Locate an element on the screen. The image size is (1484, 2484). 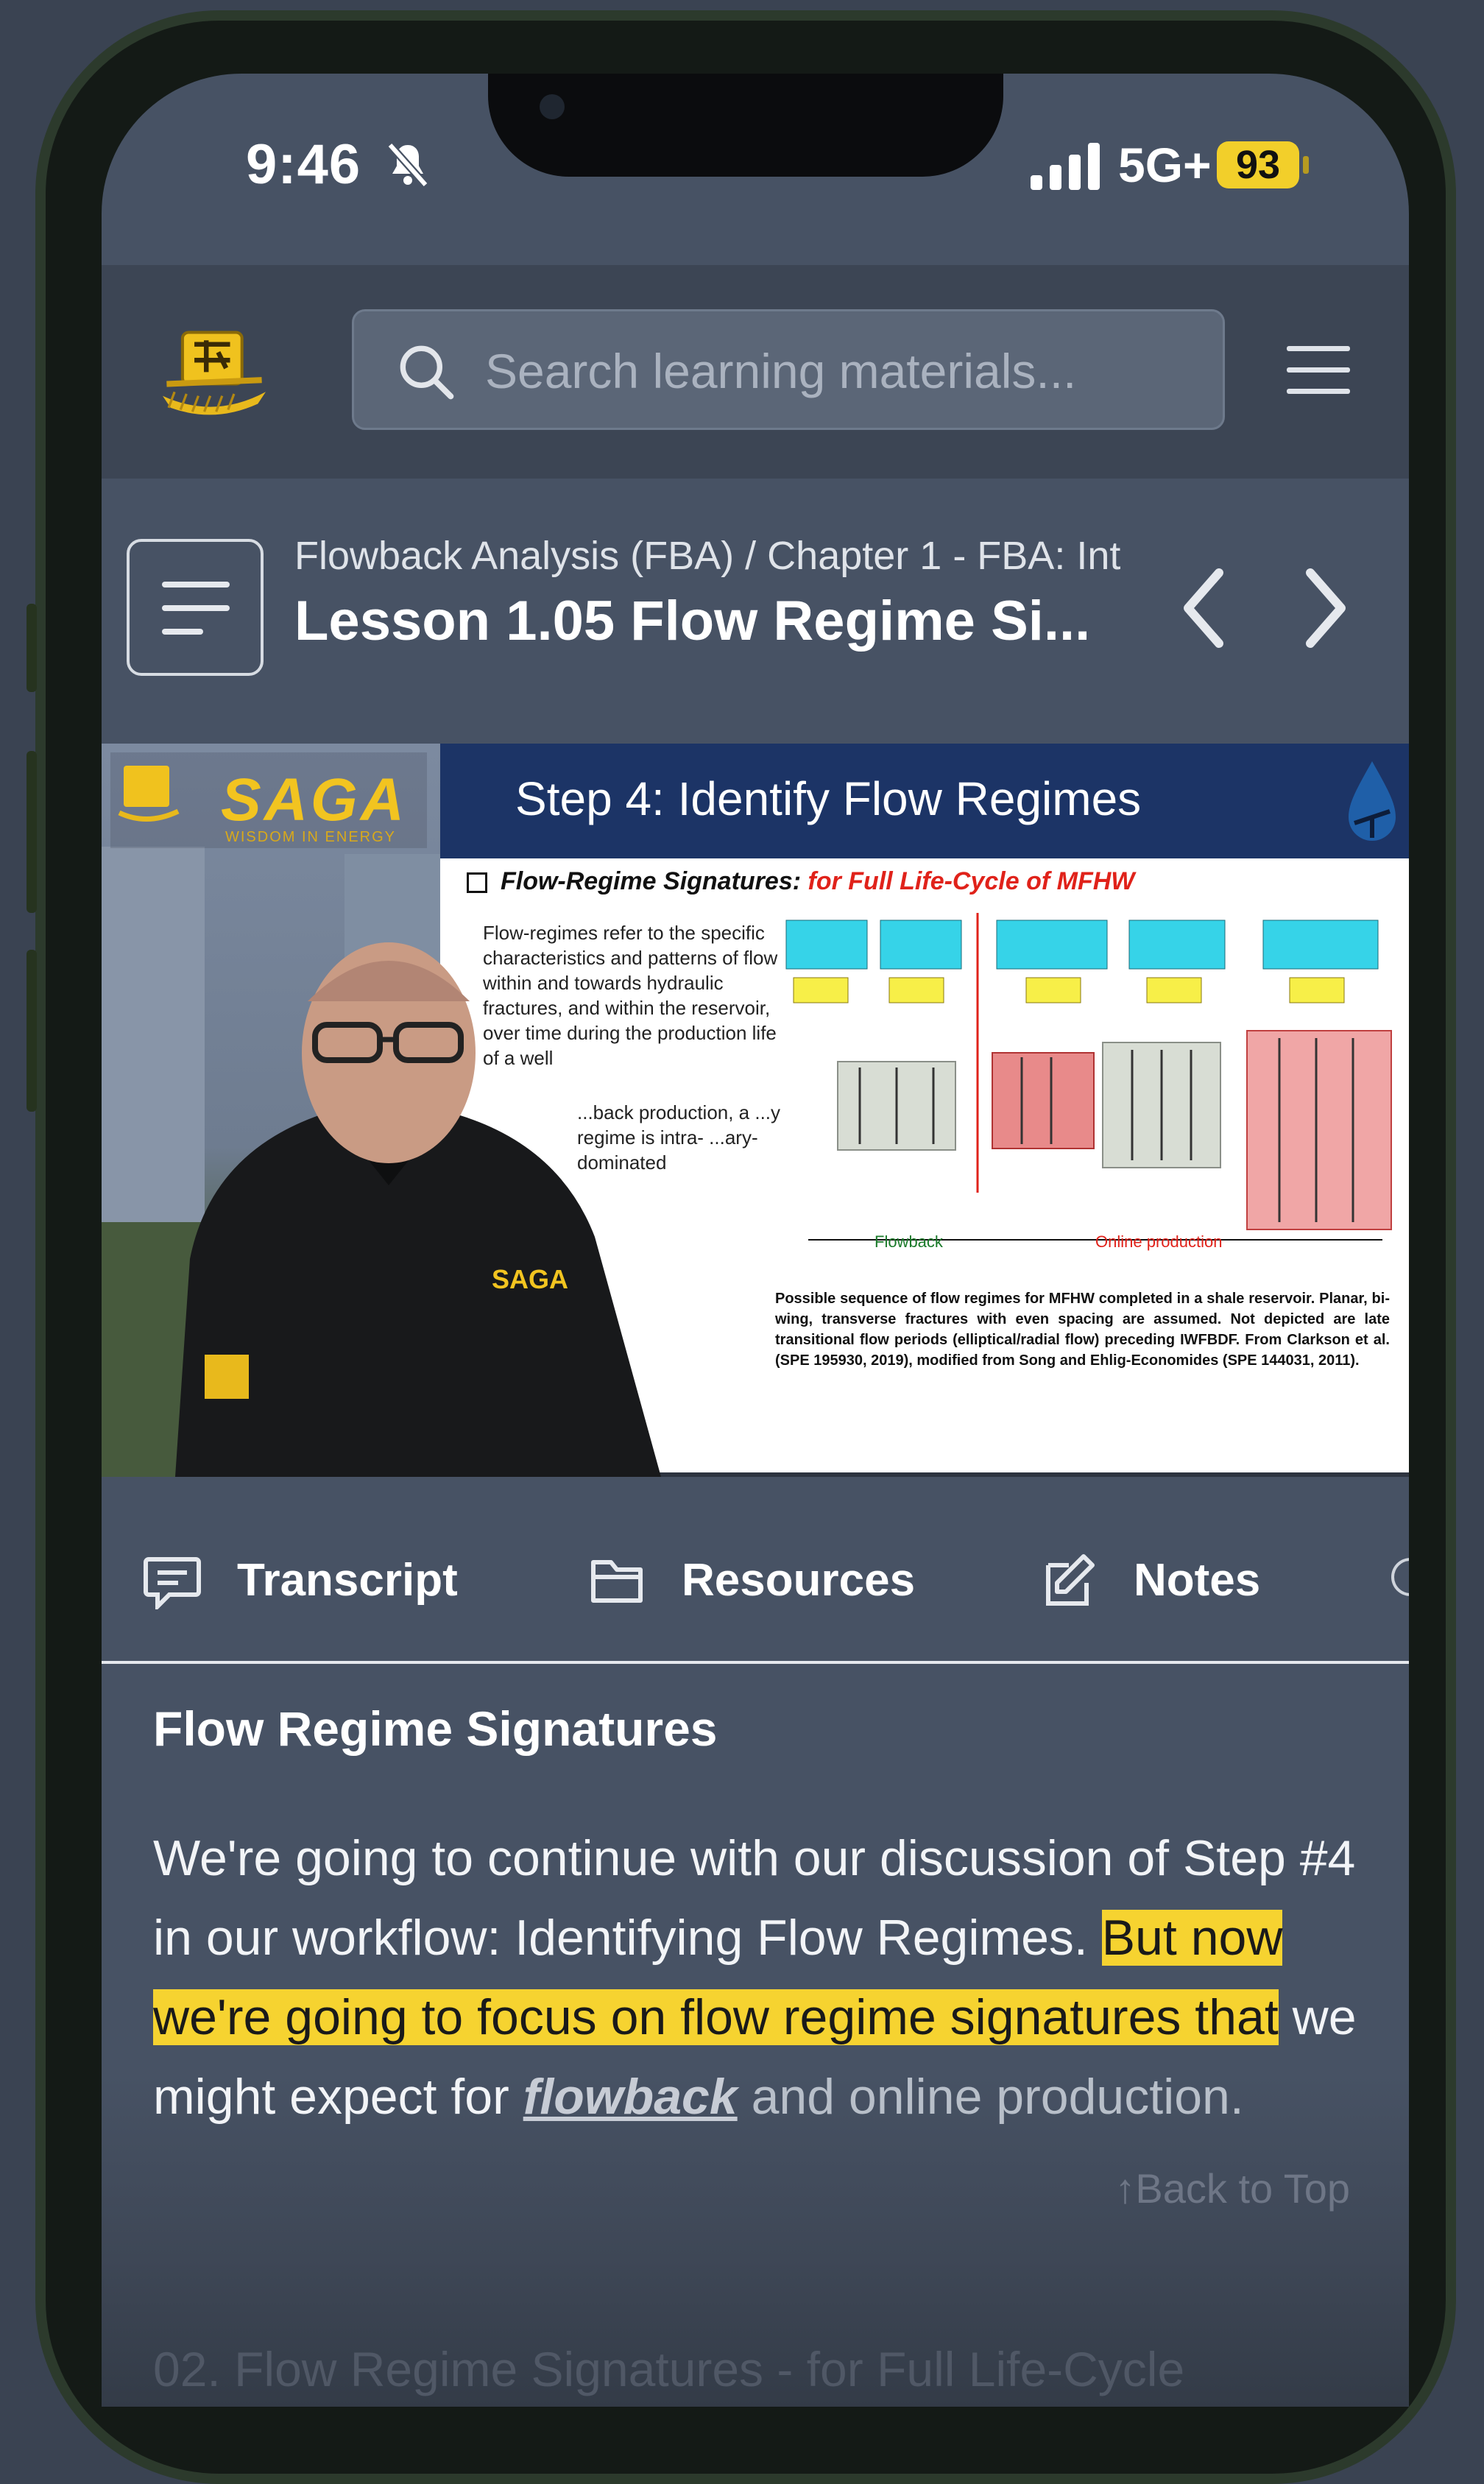
signal-icon is located at coordinates (1065, 167).